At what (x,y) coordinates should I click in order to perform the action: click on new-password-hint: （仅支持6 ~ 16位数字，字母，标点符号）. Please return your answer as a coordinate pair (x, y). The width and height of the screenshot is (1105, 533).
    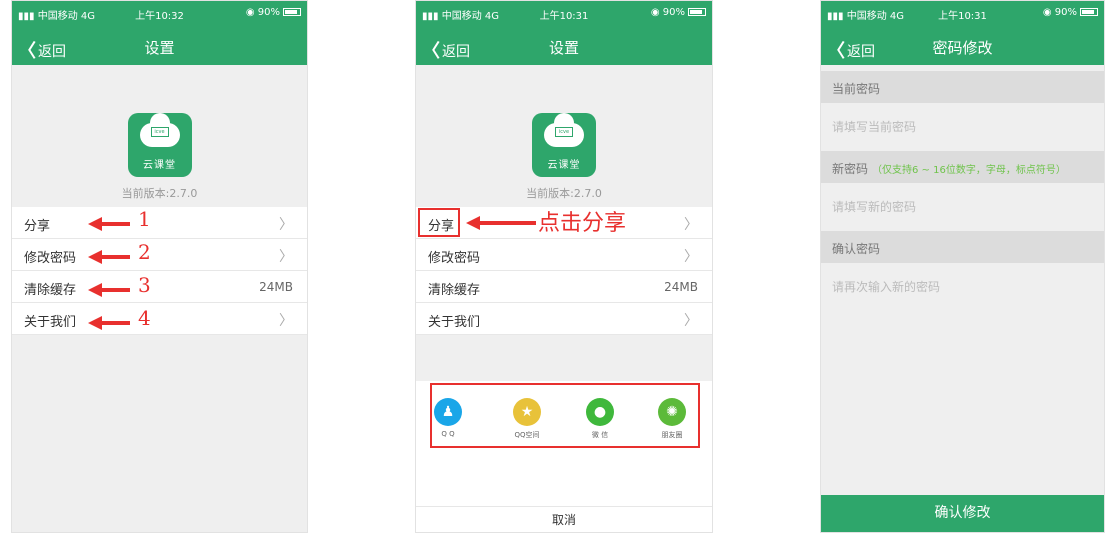
    Looking at the image, I should click on (969, 170).